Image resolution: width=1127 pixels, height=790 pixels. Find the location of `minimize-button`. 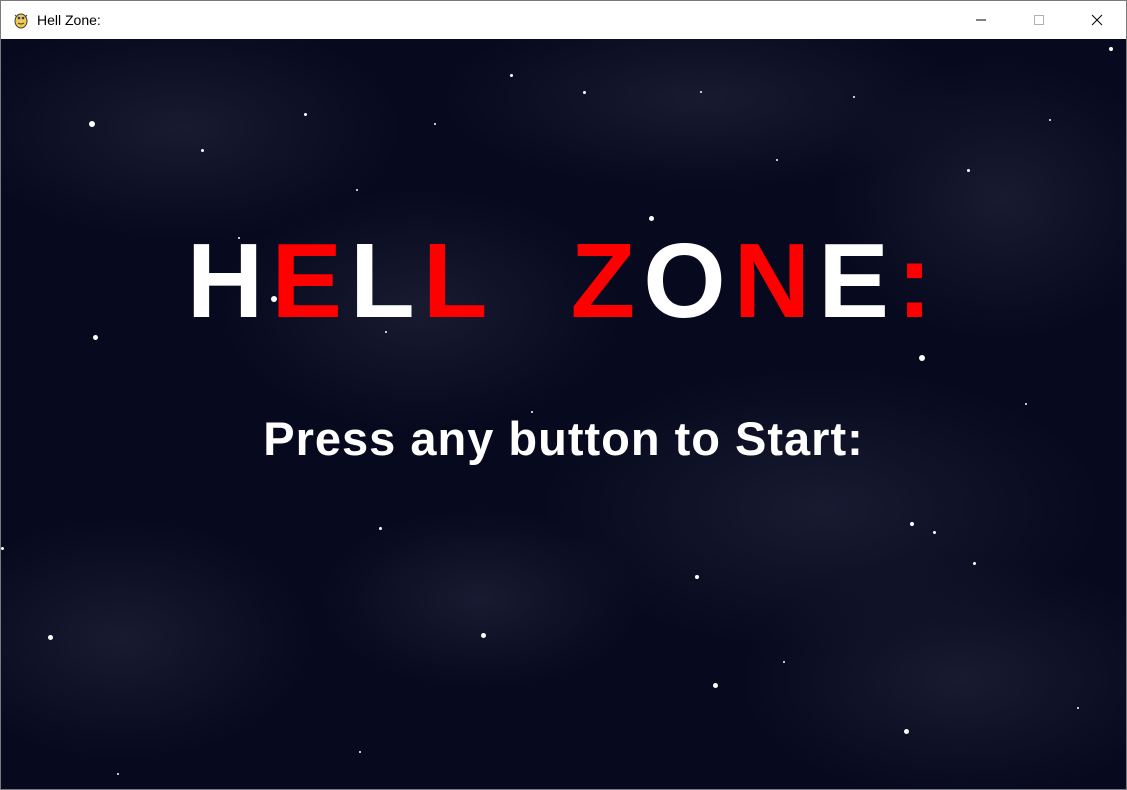

minimize-button is located at coordinates (981, 20).